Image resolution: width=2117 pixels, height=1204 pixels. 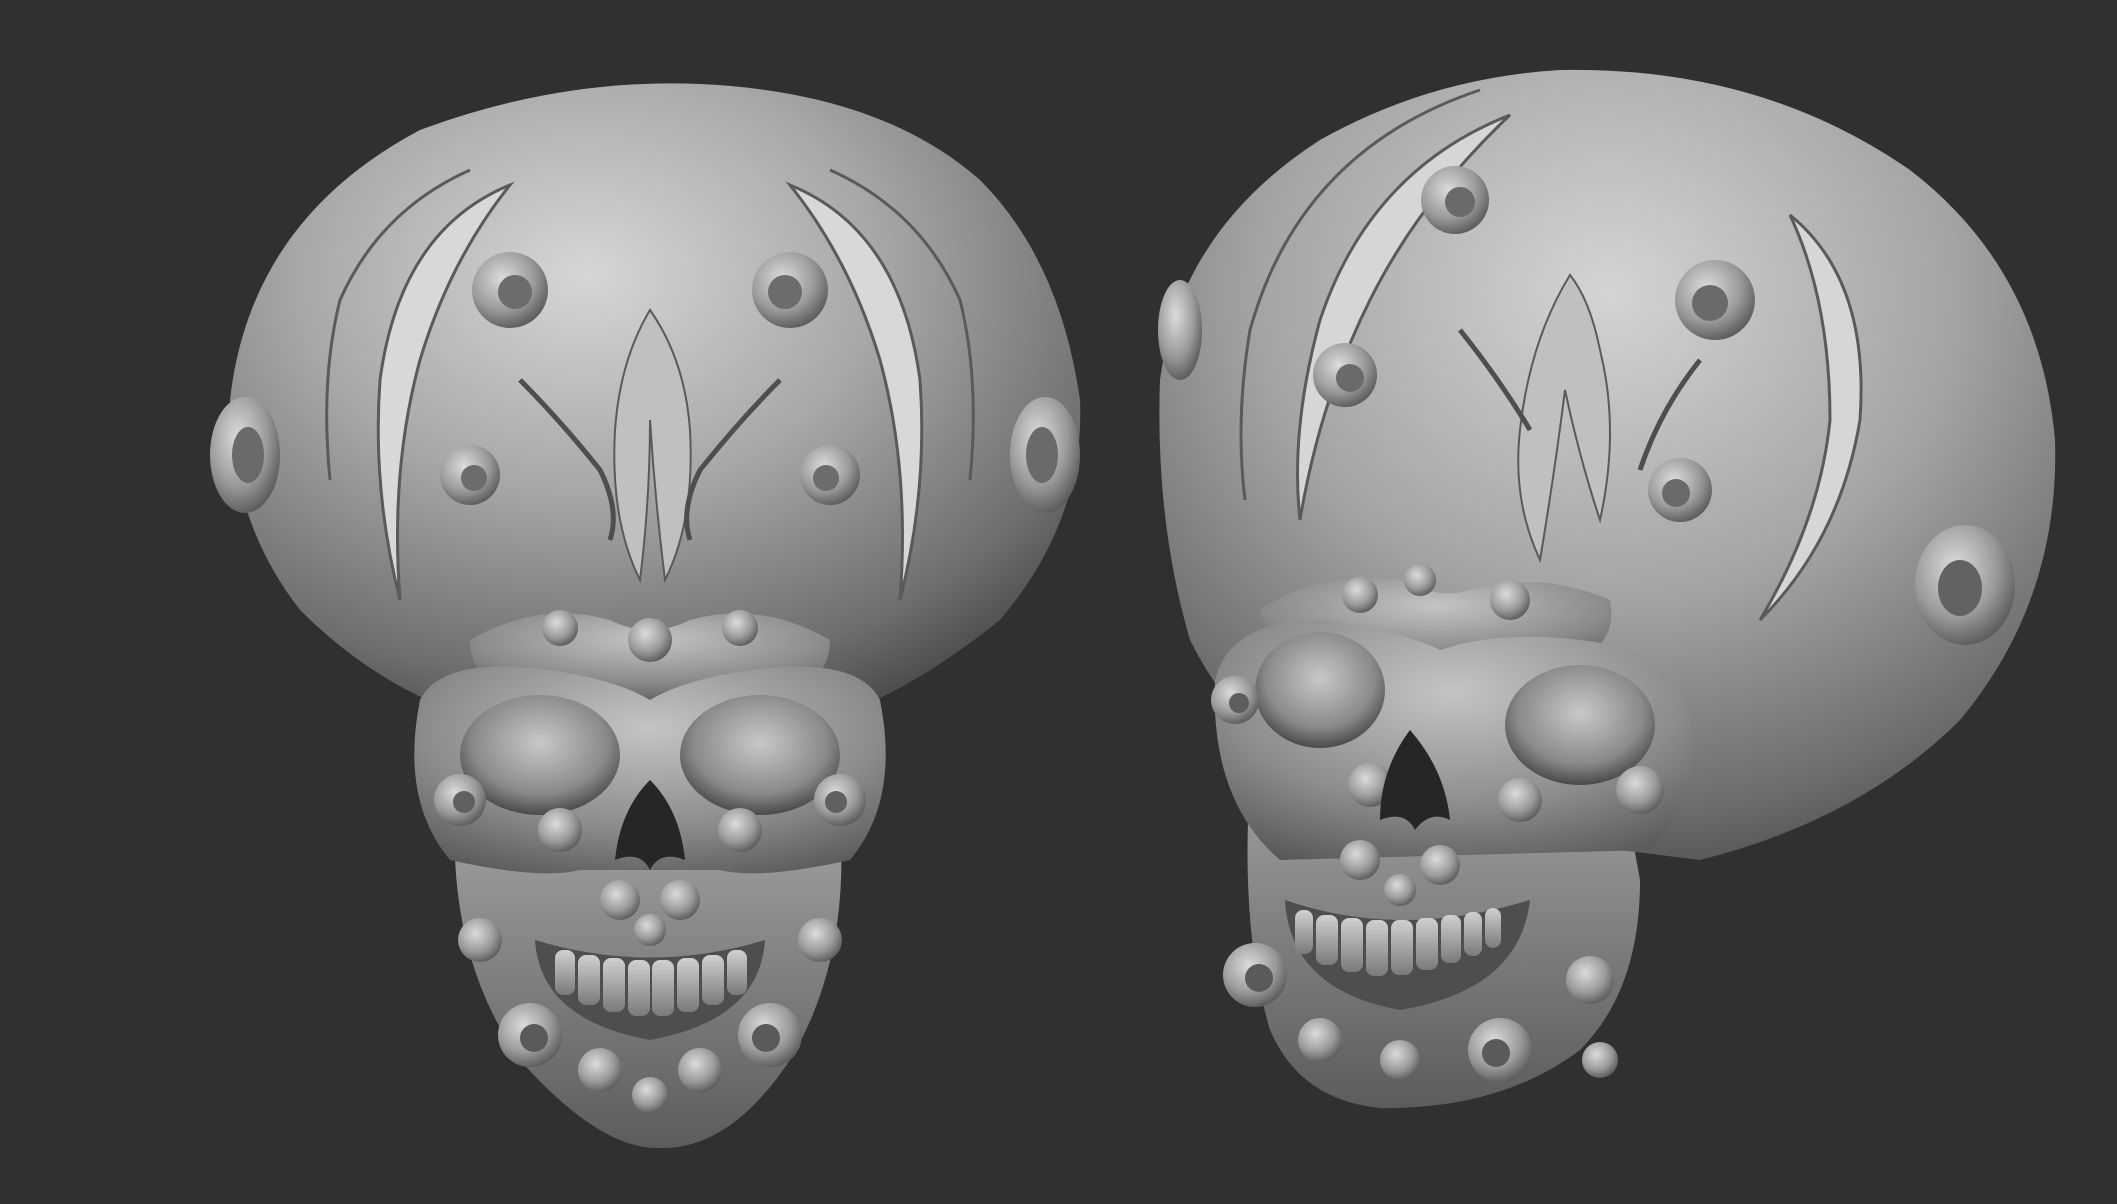 I want to click on eye-socket-left, so click(x=1320, y=690).